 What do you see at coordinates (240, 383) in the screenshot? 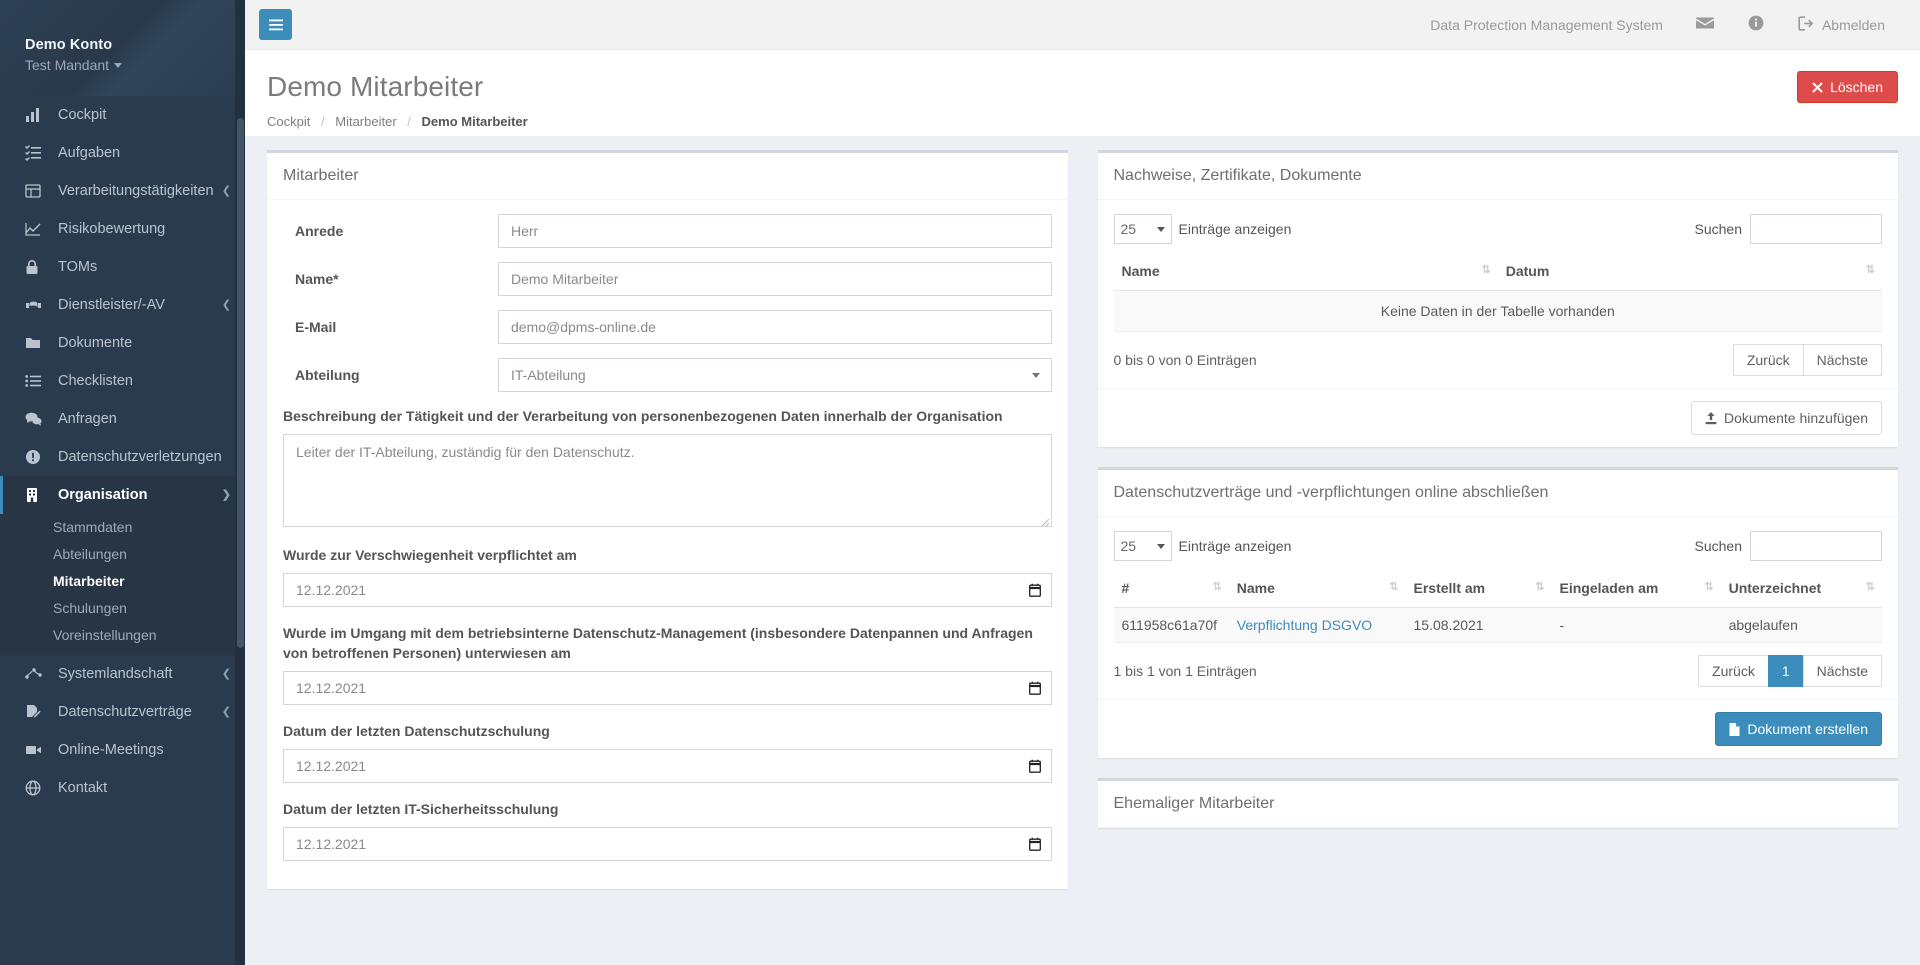
I see `sidebar-scrollbar-thumb` at bounding box center [240, 383].